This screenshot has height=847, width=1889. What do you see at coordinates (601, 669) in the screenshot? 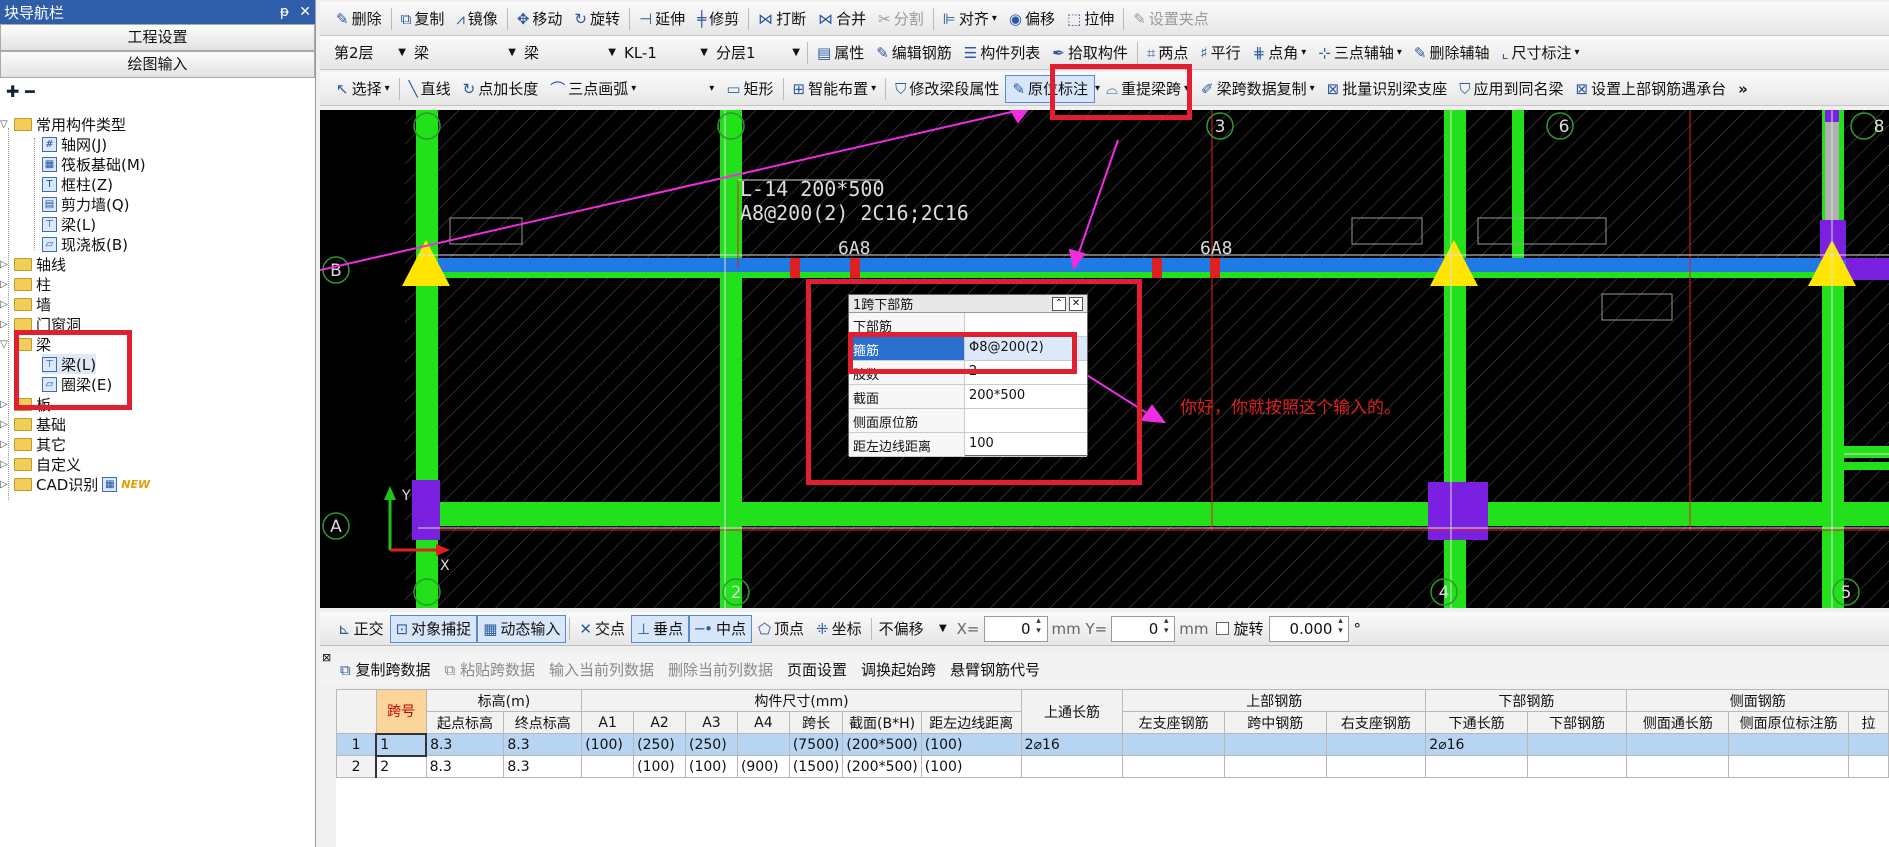
I see `input-column-data-button: 输入当前列数据` at bounding box center [601, 669].